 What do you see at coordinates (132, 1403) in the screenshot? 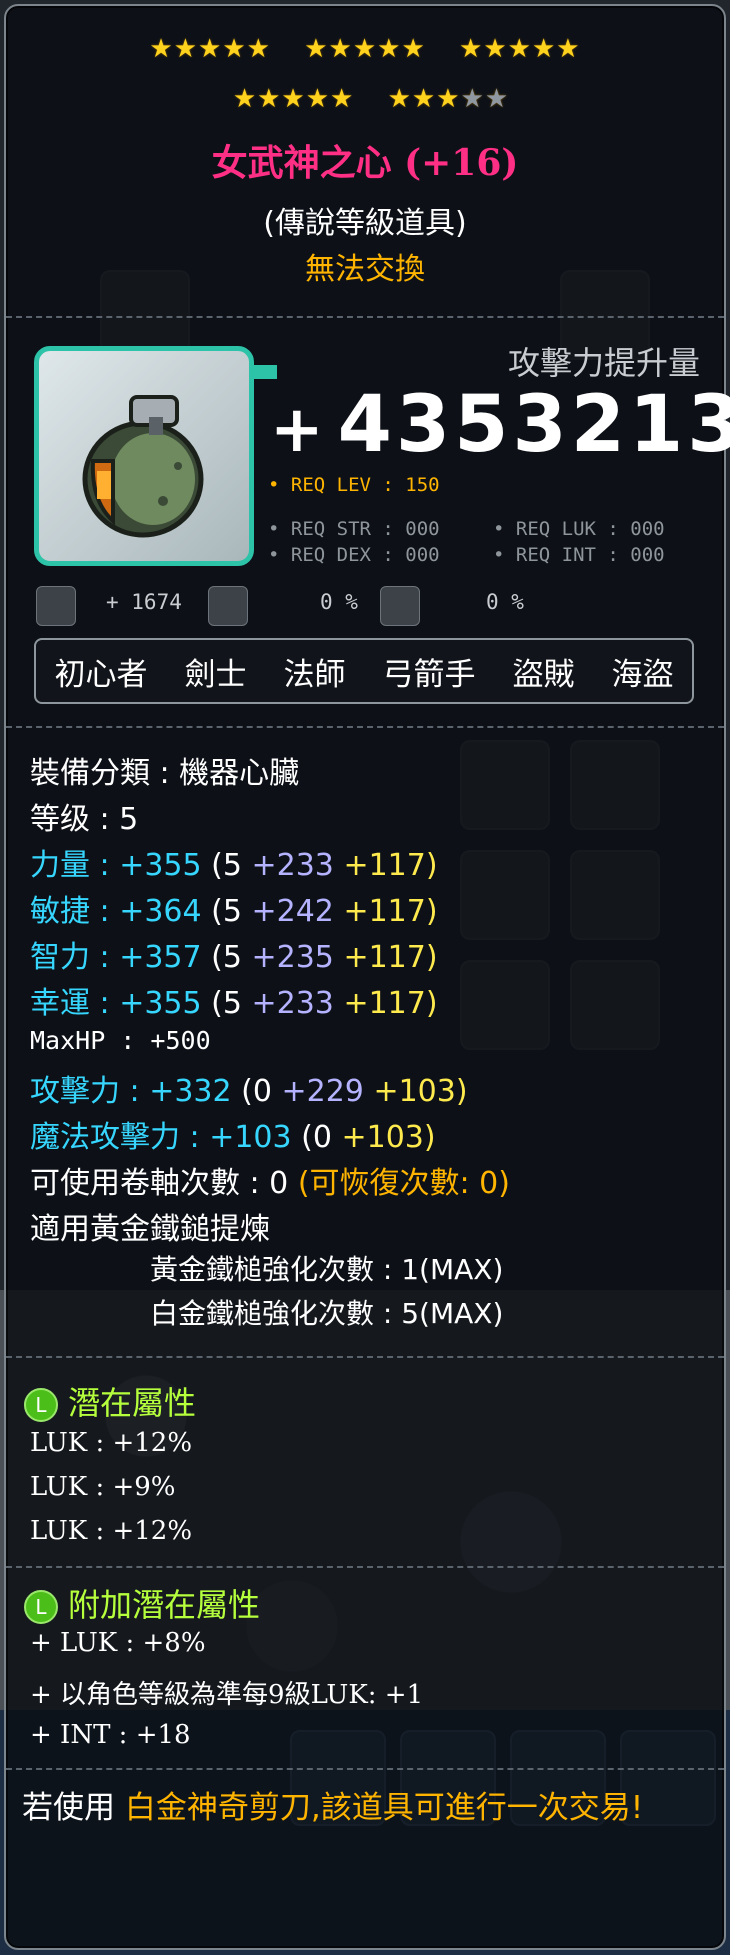
I see `potential-title: 潛在屬性` at bounding box center [132, 1403].